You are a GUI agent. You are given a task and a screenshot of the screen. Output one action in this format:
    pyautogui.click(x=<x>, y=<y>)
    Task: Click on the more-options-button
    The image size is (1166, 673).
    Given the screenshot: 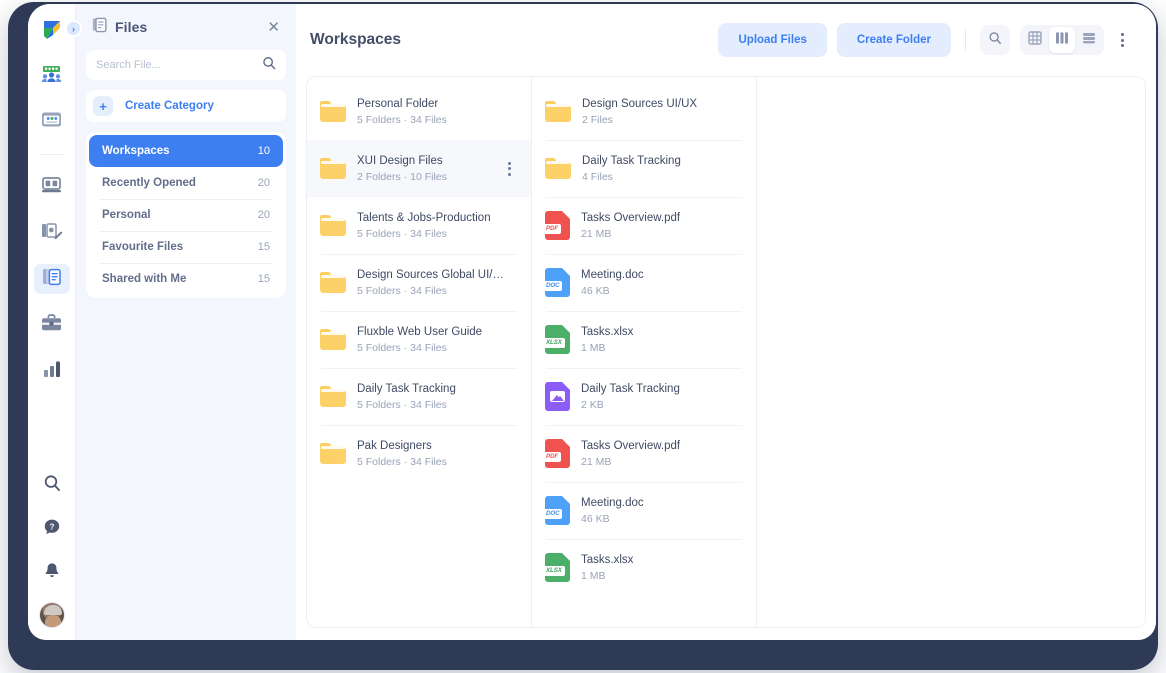 What is the action you would take?
    pyautogui.click(x=1122, y=40)
    